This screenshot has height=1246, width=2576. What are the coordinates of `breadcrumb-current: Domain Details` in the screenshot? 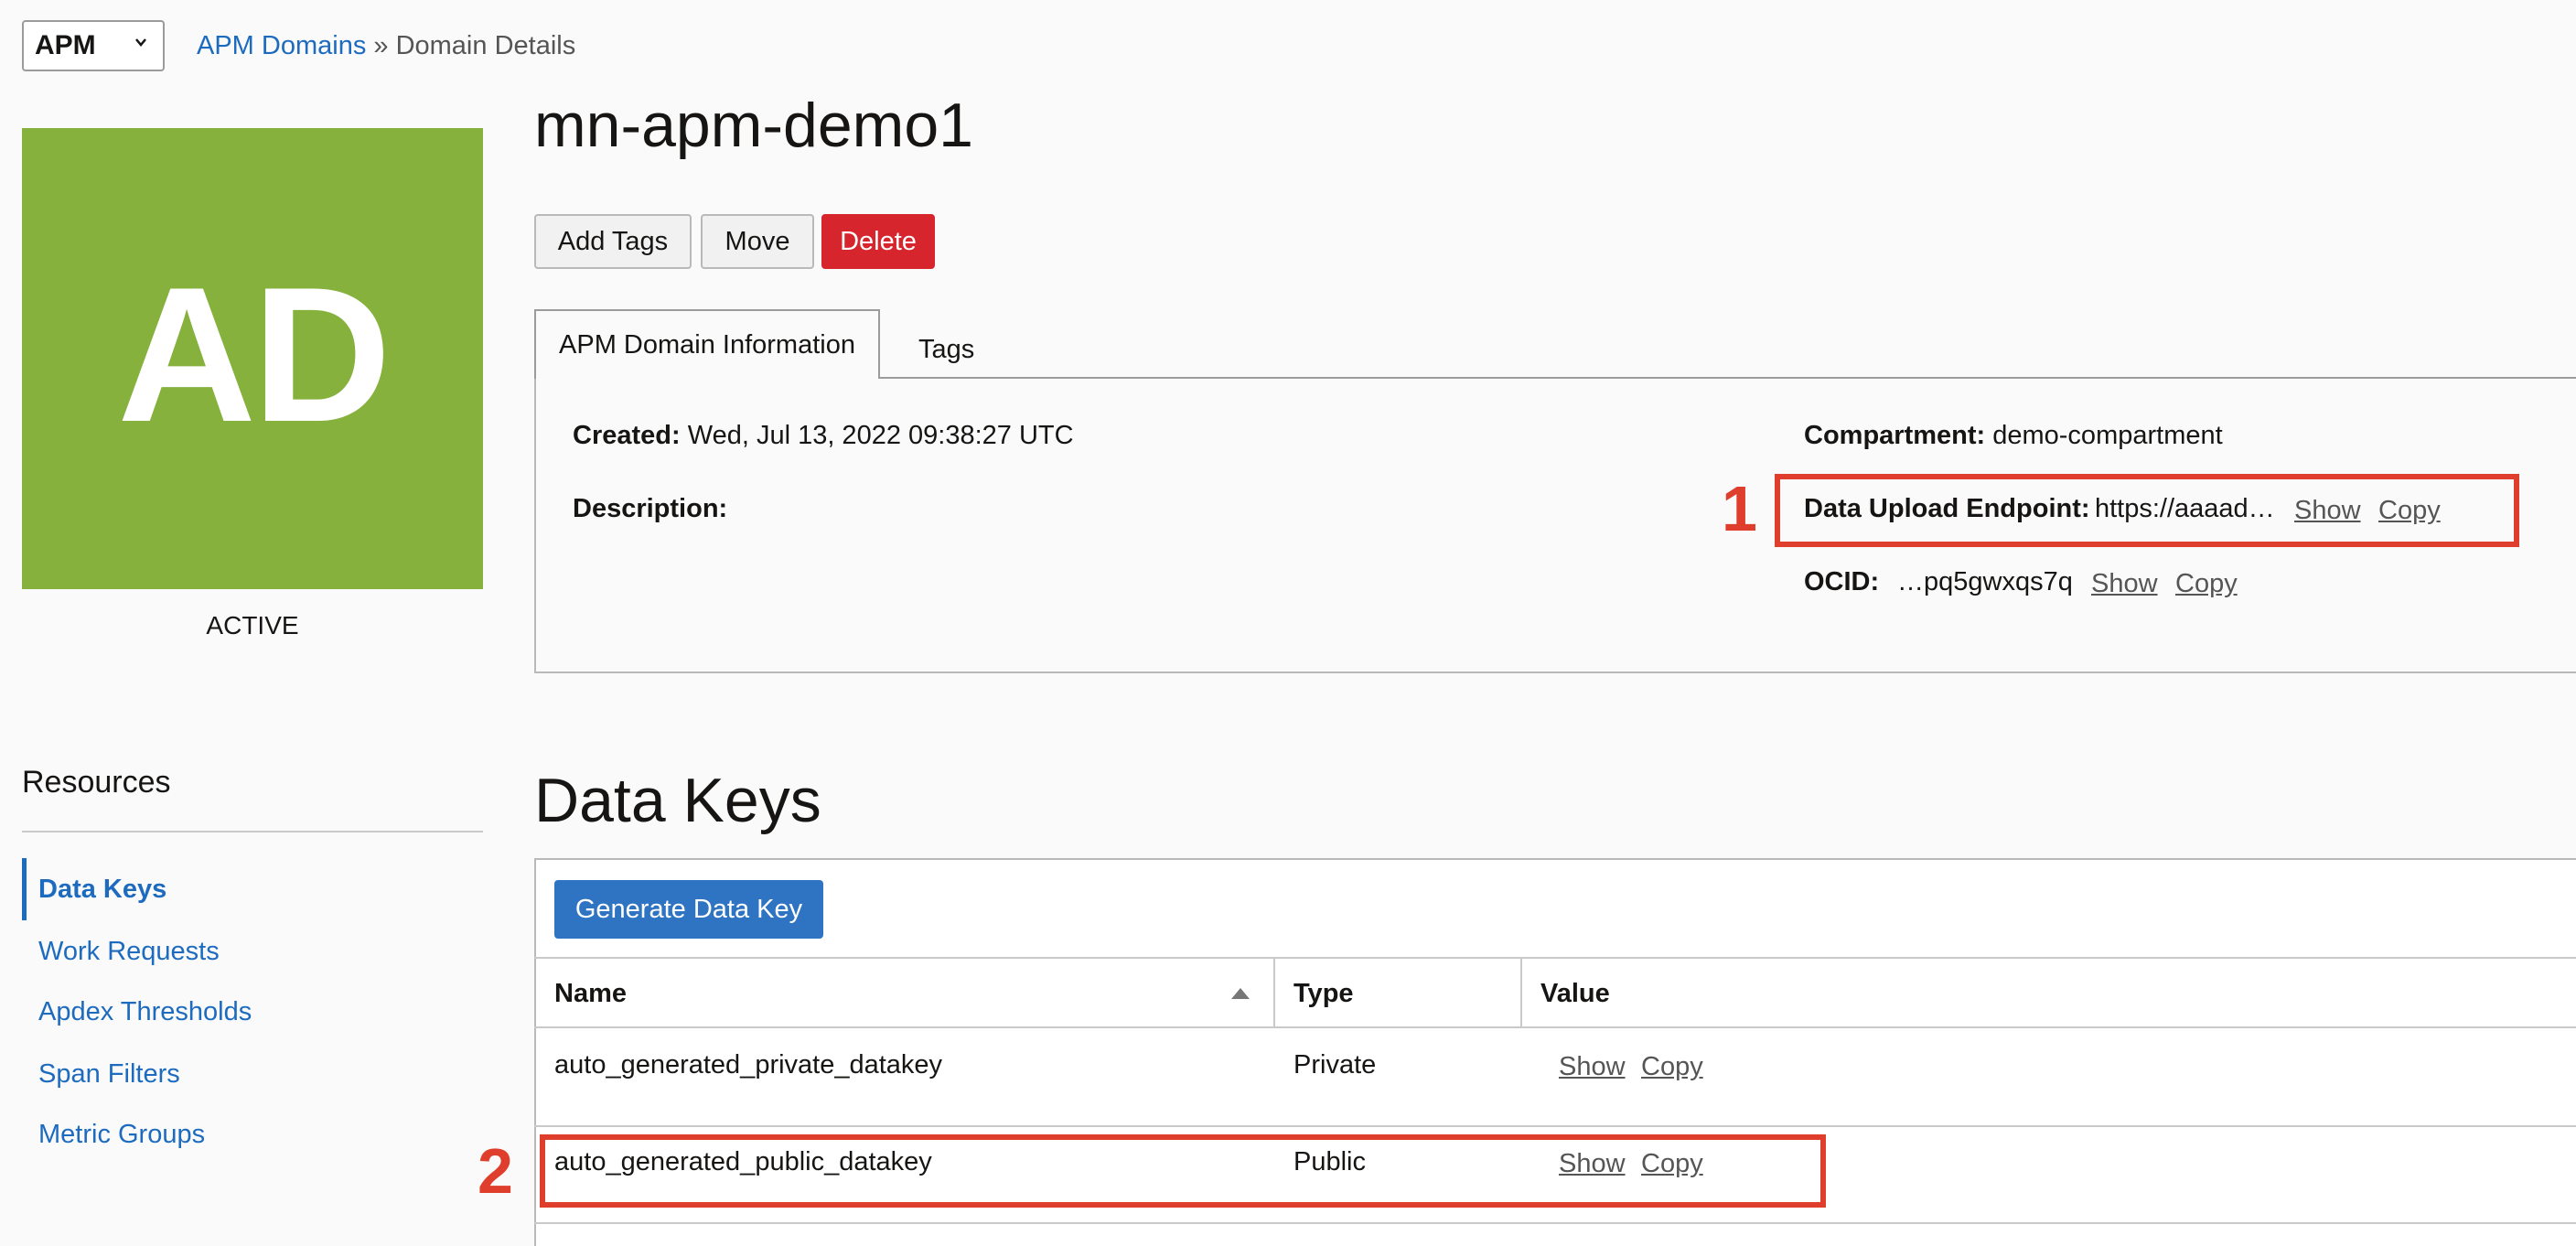 It's located at (486, 45).